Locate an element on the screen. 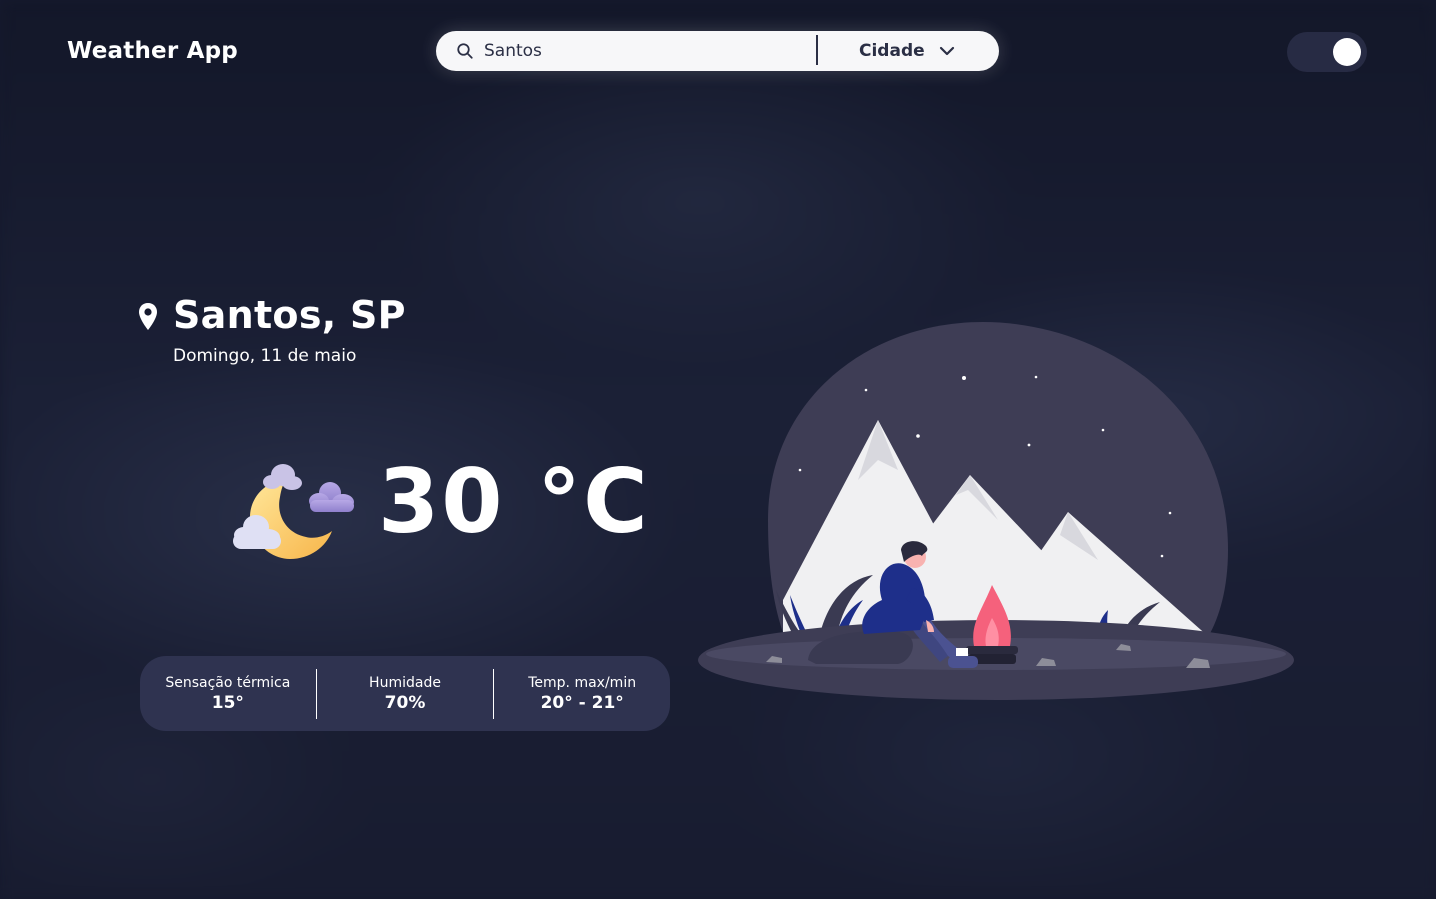  date-label: Domingo, 11 de maio is located at coordinates (265, 356).